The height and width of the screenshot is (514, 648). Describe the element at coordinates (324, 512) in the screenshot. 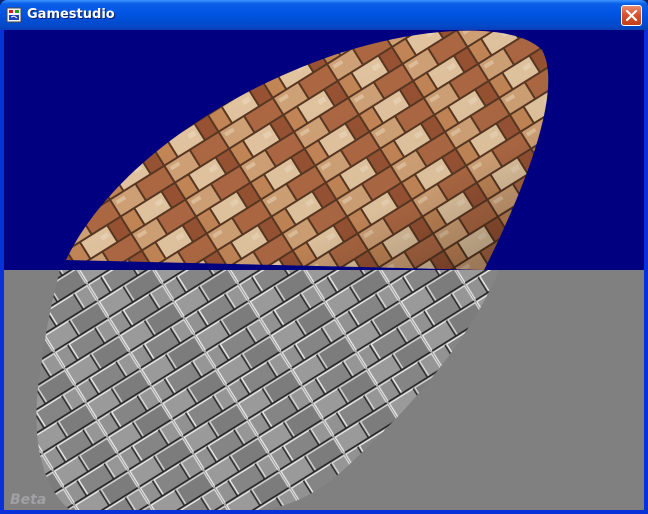

I see `window-frame-bottom` at that location.